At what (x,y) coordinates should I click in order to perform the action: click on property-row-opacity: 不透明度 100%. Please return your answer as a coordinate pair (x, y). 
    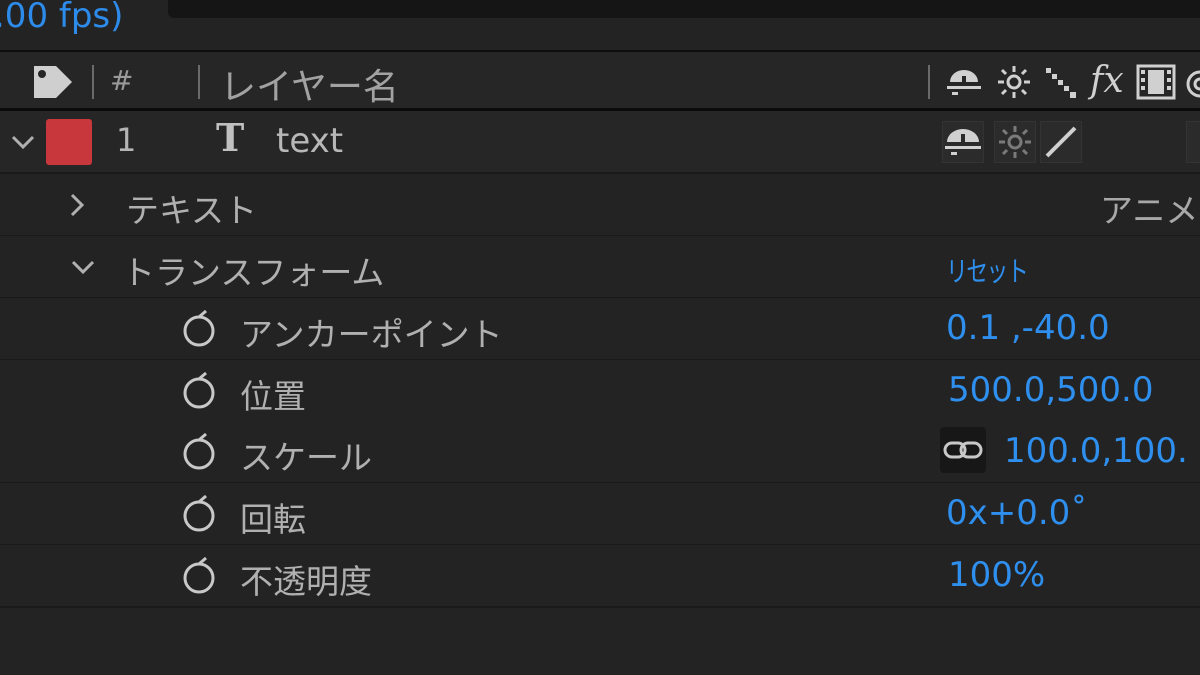
    Looking at the image, I should click on (600, 576).